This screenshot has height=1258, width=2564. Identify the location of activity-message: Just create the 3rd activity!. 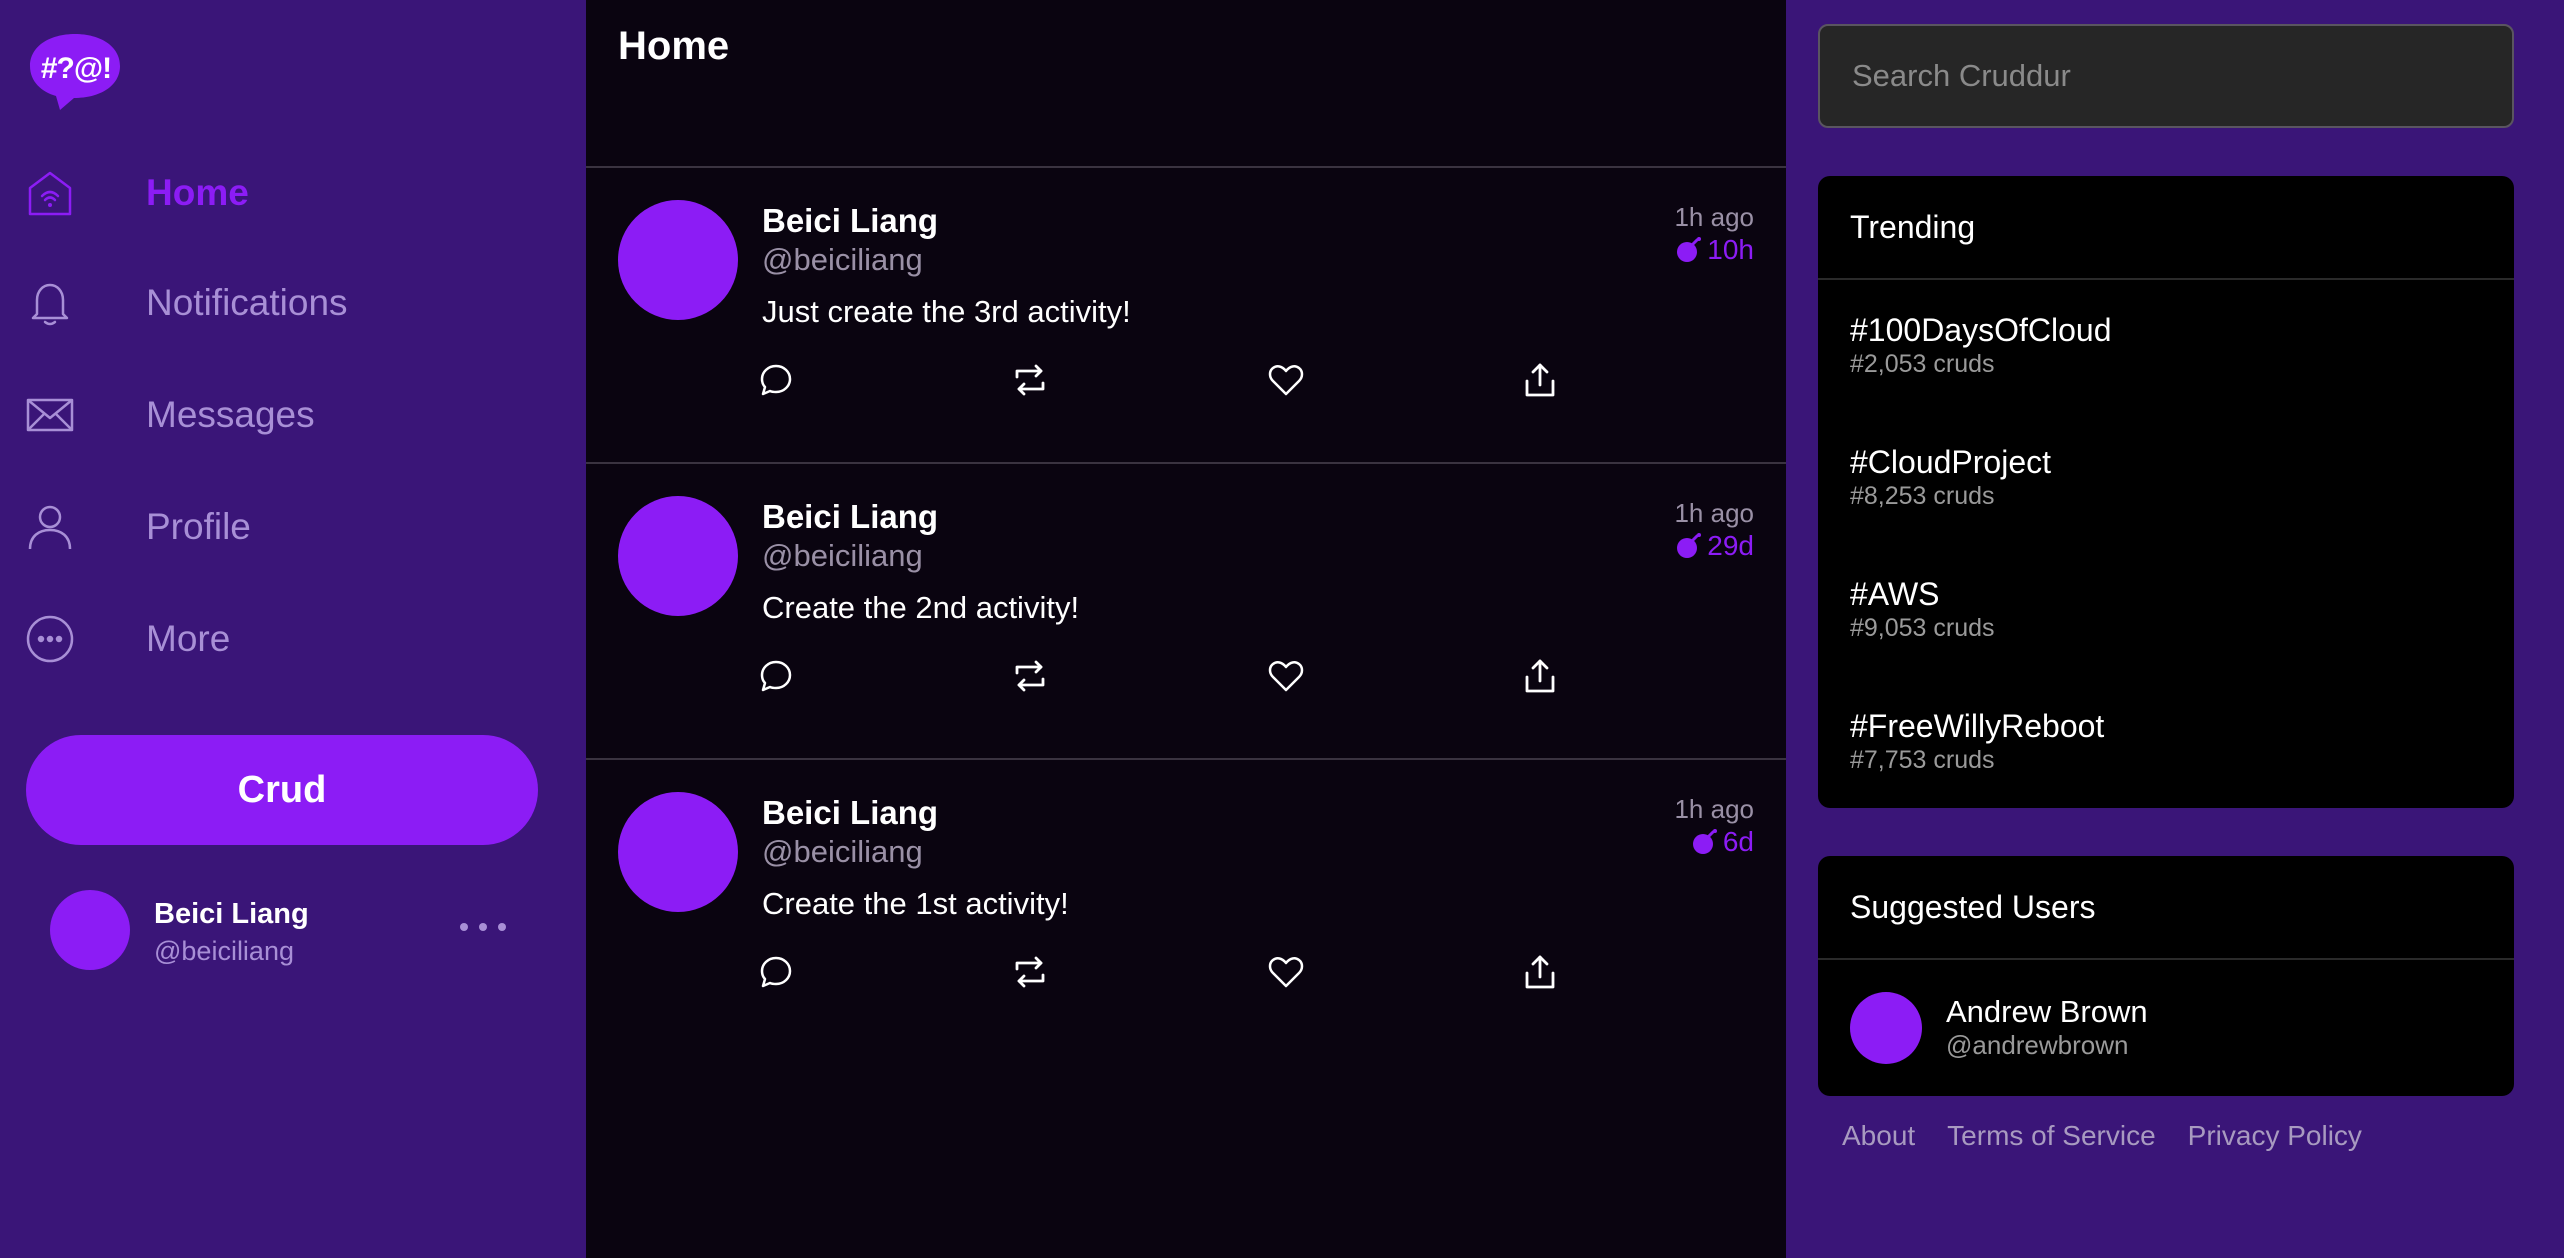
(946, 311).